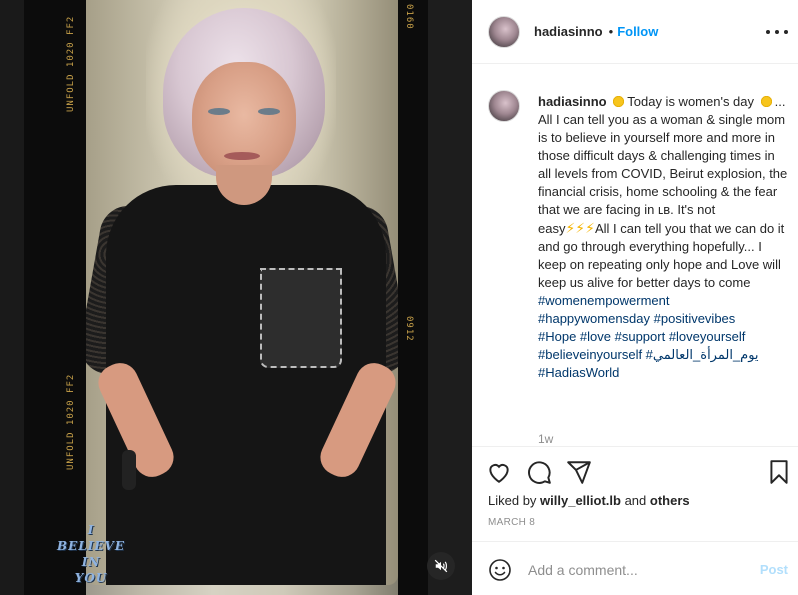 Image resolution: width=798 pixels, height=595 pixels. I want to click on post-date: MARCH 8, so click(512, 522).